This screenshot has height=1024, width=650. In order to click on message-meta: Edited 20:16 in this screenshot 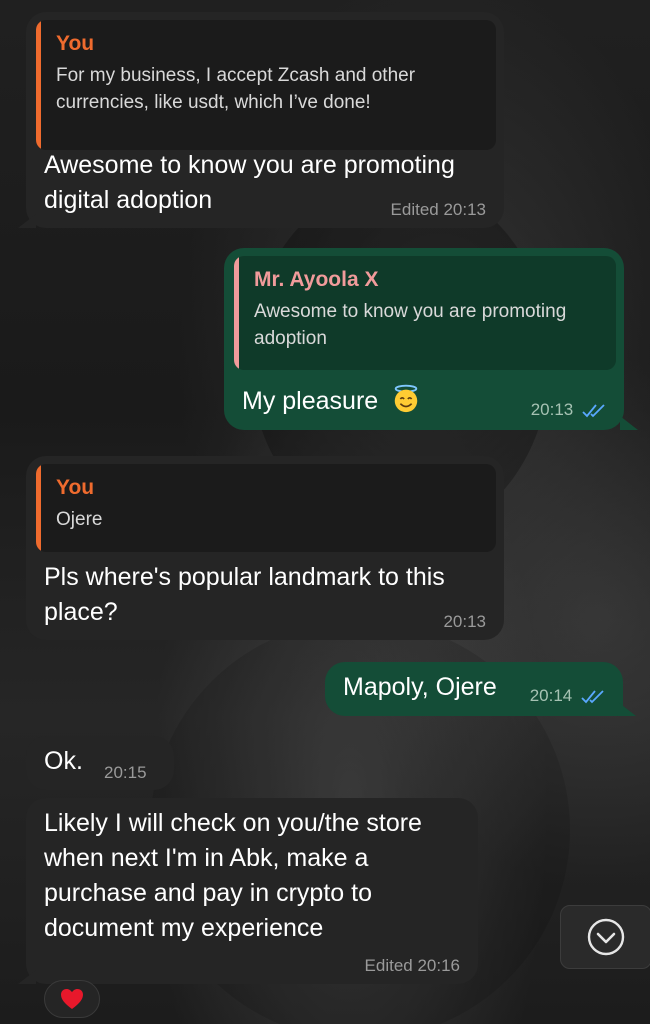, I will do `click(412, 965)`.